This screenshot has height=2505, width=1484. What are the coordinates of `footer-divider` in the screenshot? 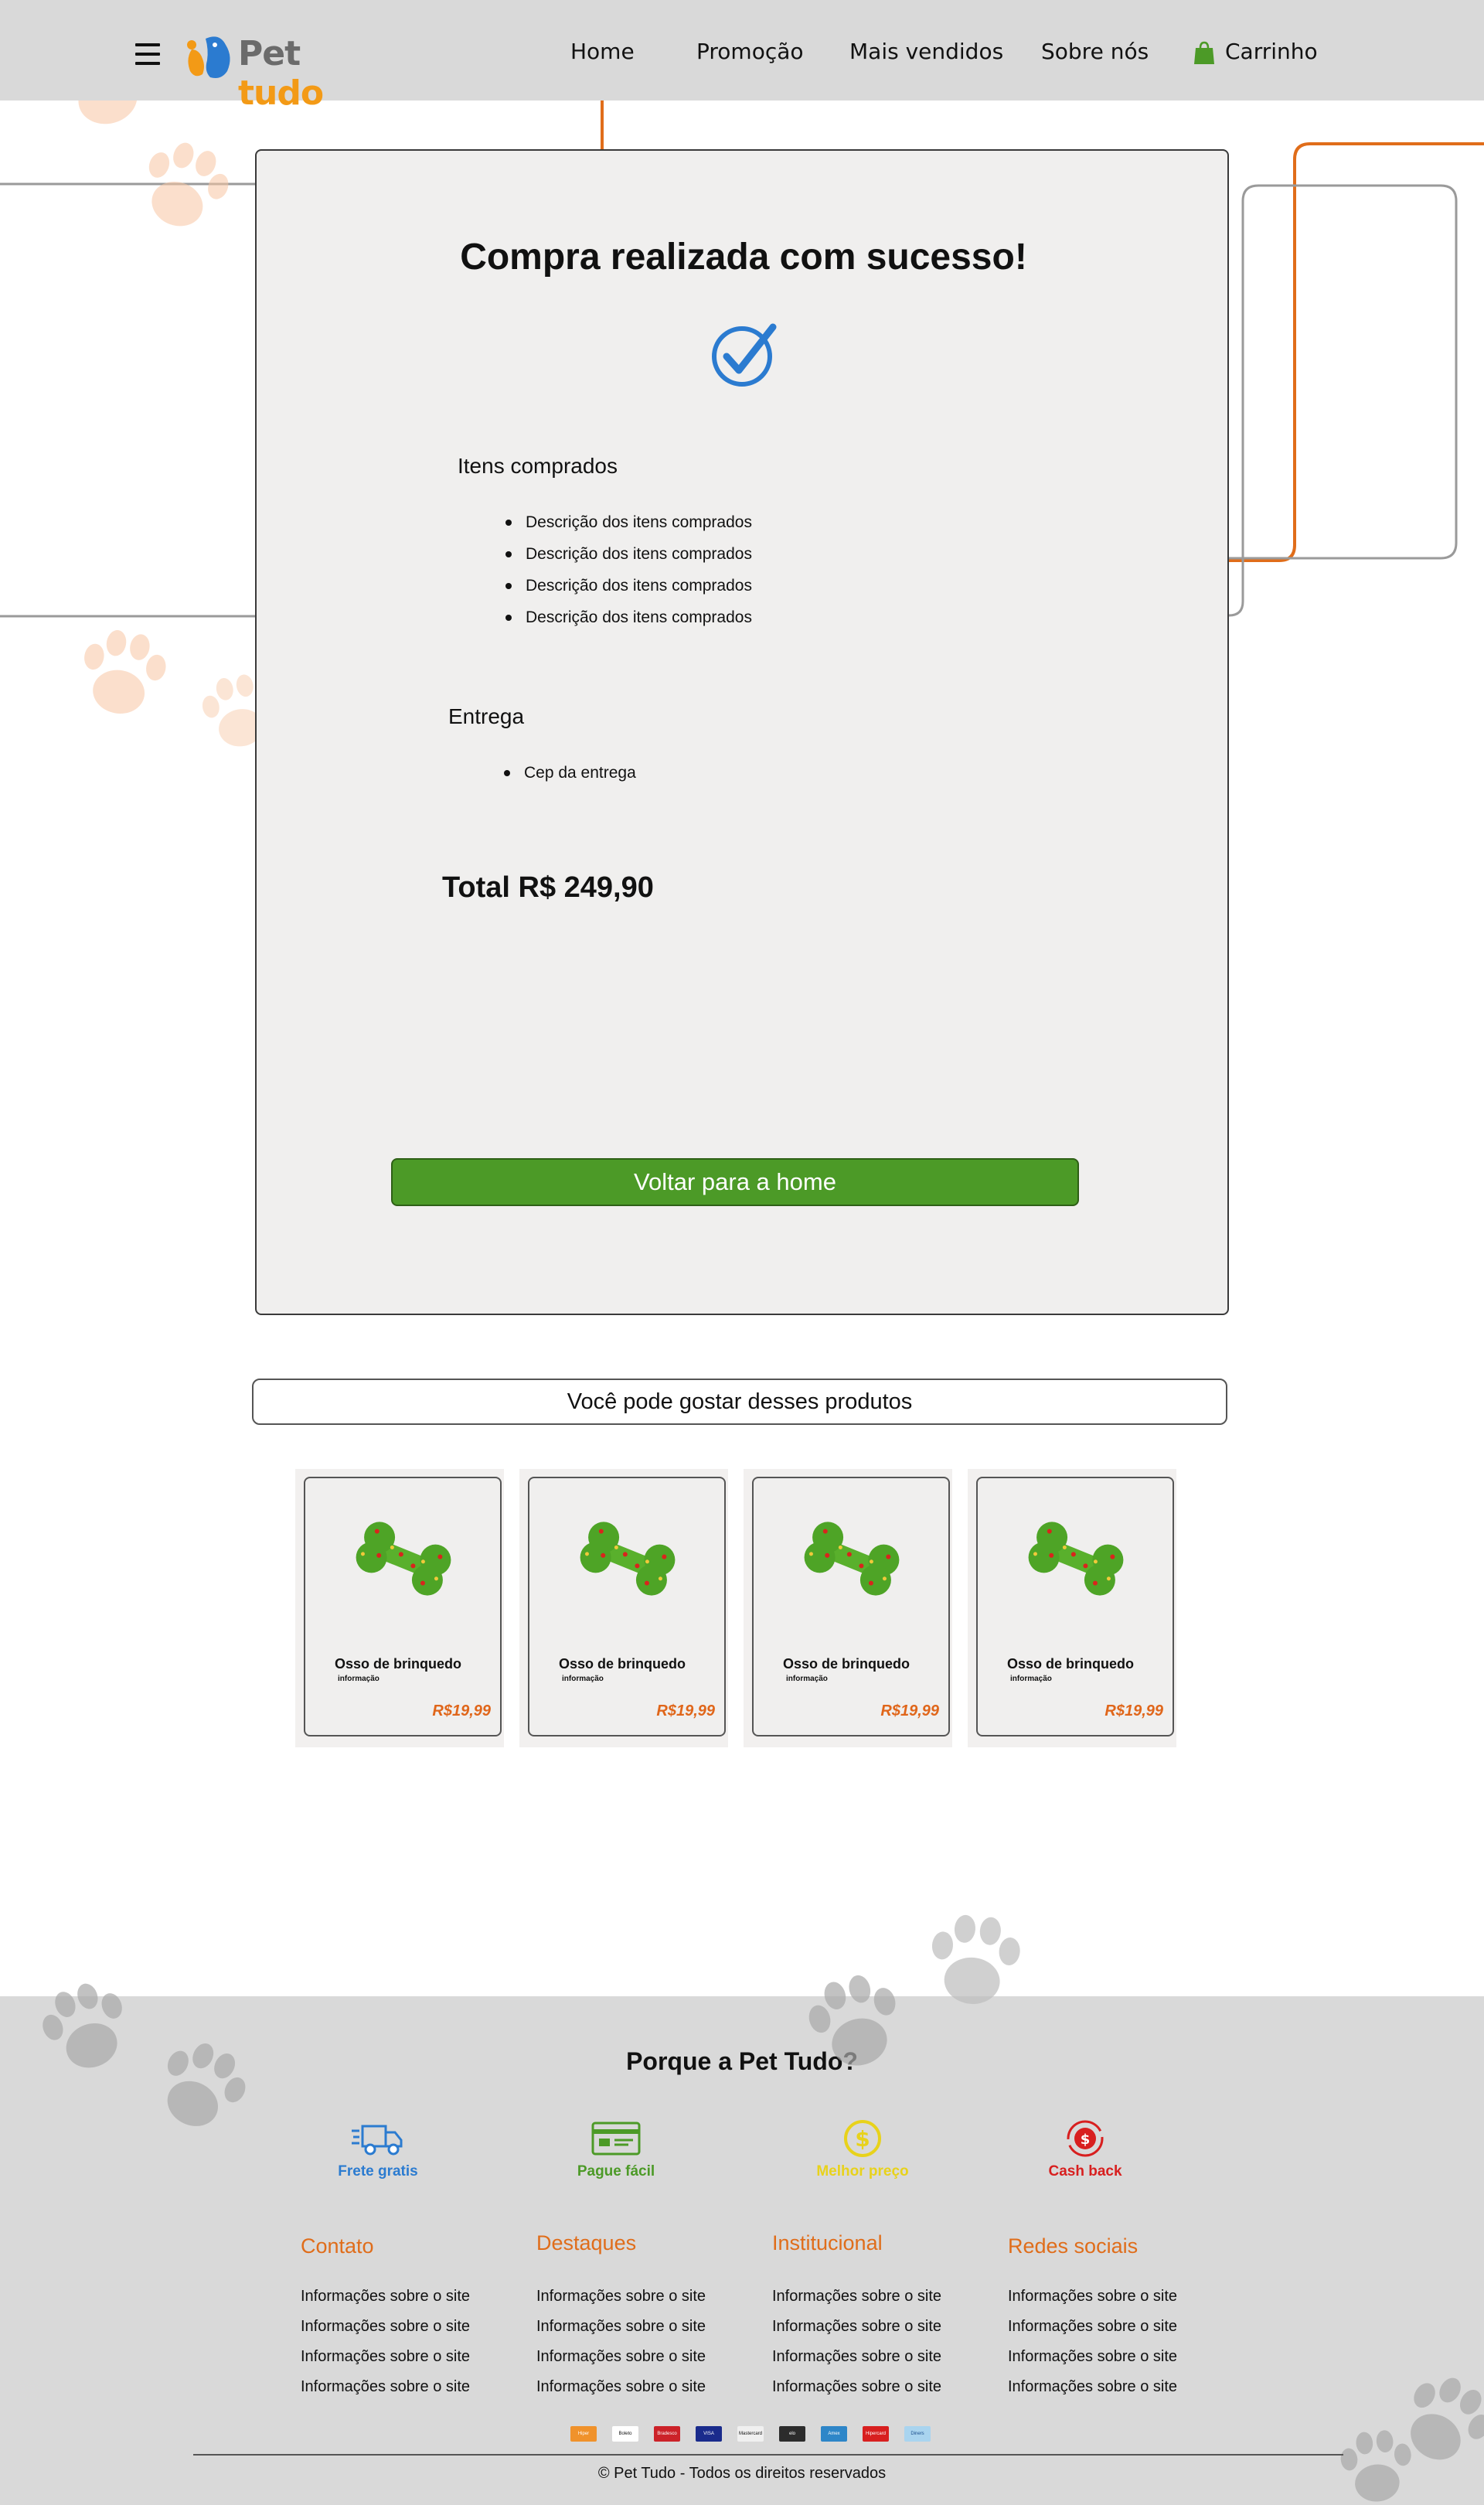 It's located at (768, 2455).